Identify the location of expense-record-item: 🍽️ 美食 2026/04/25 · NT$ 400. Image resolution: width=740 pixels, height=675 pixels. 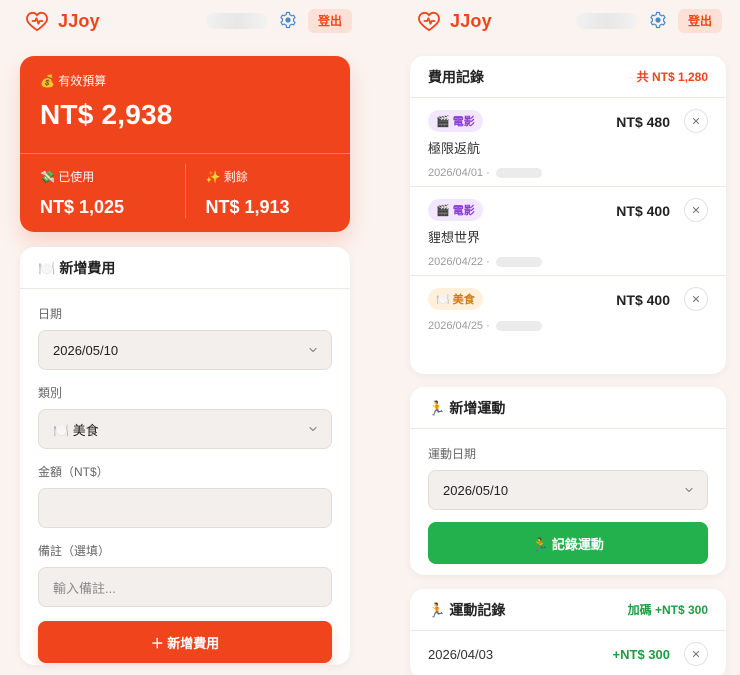
(568, 320).